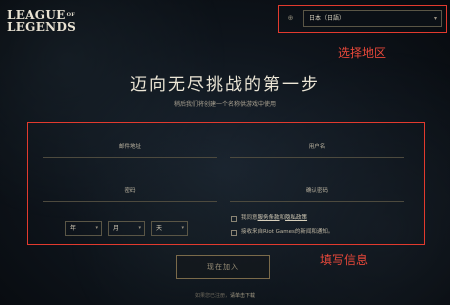  I want to click on birth-month-select: 月 ▾, so click(126, 228).